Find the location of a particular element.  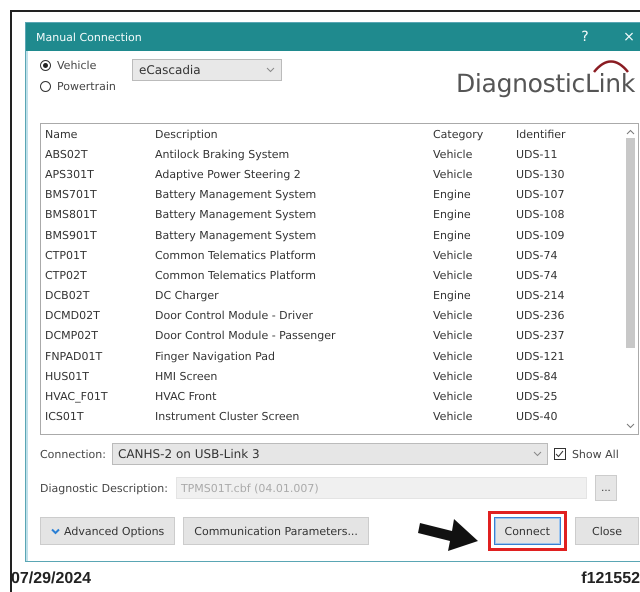

window-title: Manual Connection is located at coordinates (89, 37).